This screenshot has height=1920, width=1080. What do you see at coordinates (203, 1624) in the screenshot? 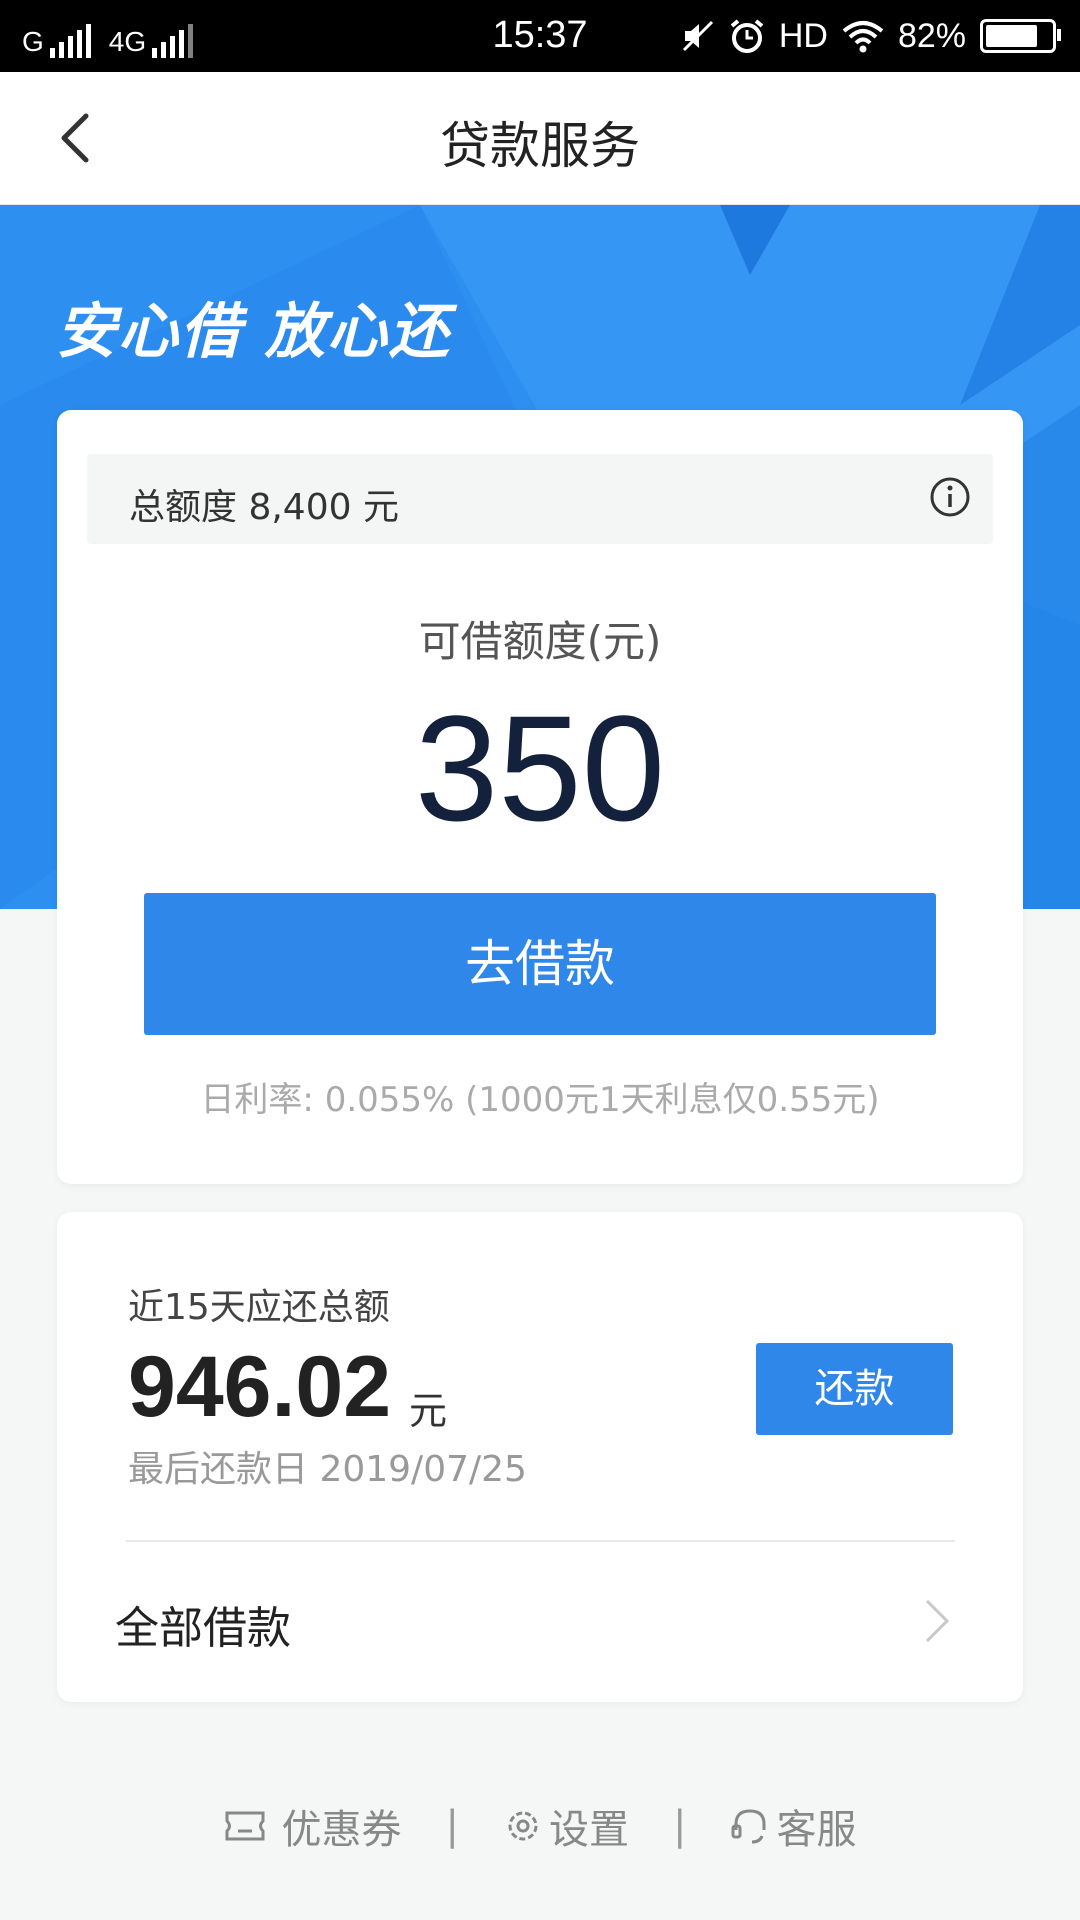
I see `all-loans-link: 全部借款` at bounding box center [203, 1624].